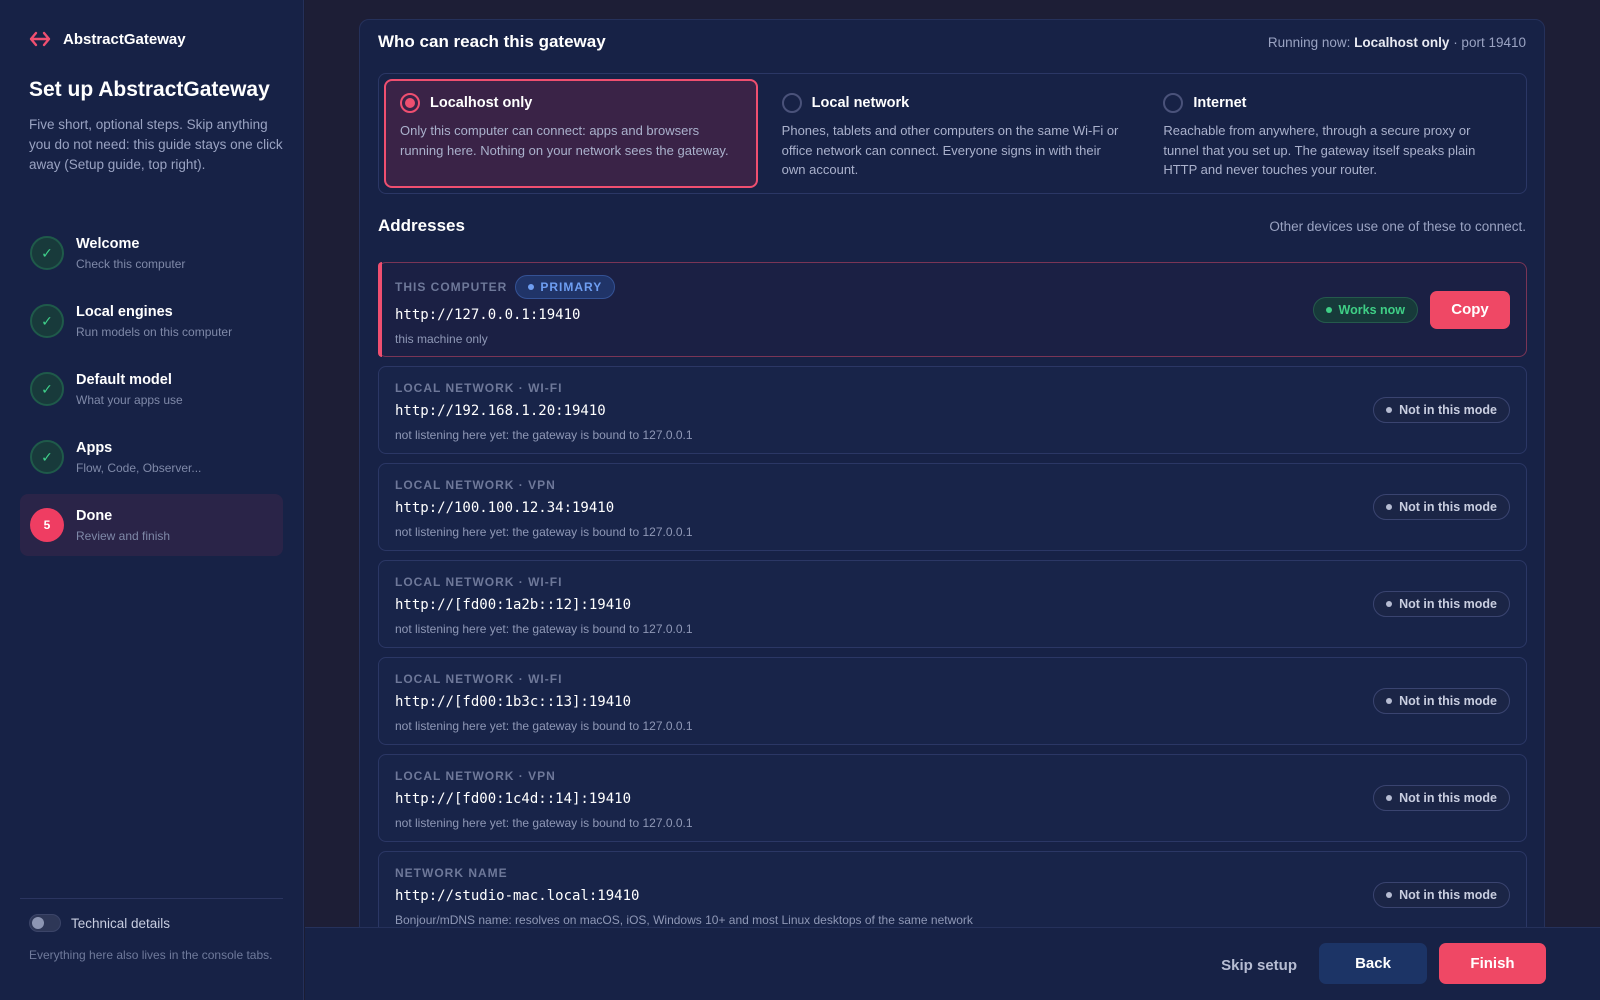 This screenshot has height=1000, width=1600. What do you see at coordinates (1492, 963) in the screenshot?
I see `finish-button: Finish` at bounding box center [1492, 963].